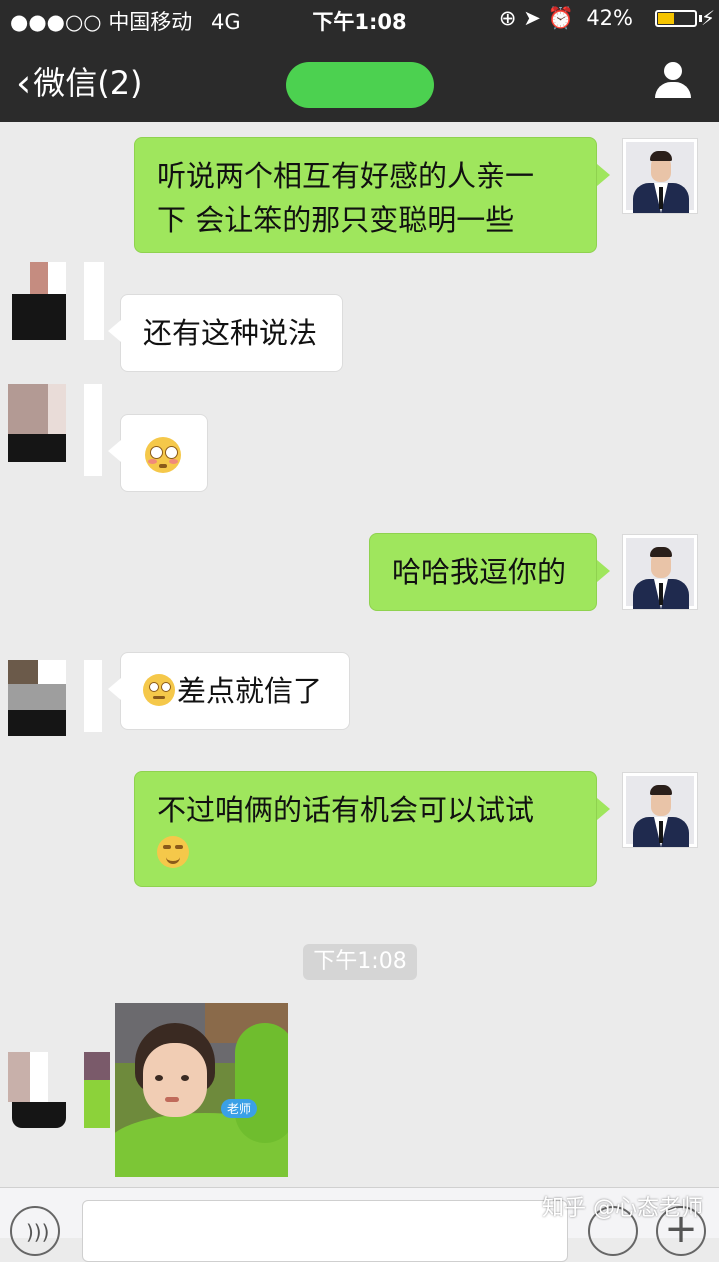 This screenshot has width=719, height=1262. I want to click on watermark: 知乎 @心态老师, so click(622, 1208).